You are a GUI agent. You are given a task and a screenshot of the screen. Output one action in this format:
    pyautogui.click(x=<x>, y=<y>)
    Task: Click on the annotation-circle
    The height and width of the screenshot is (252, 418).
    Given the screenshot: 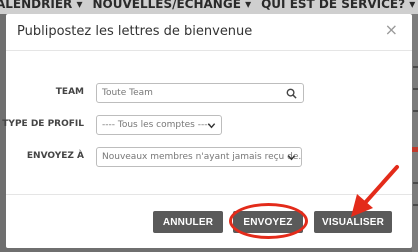 What is the action you would take?
    pyautogui.click(x=268, y=221)
    